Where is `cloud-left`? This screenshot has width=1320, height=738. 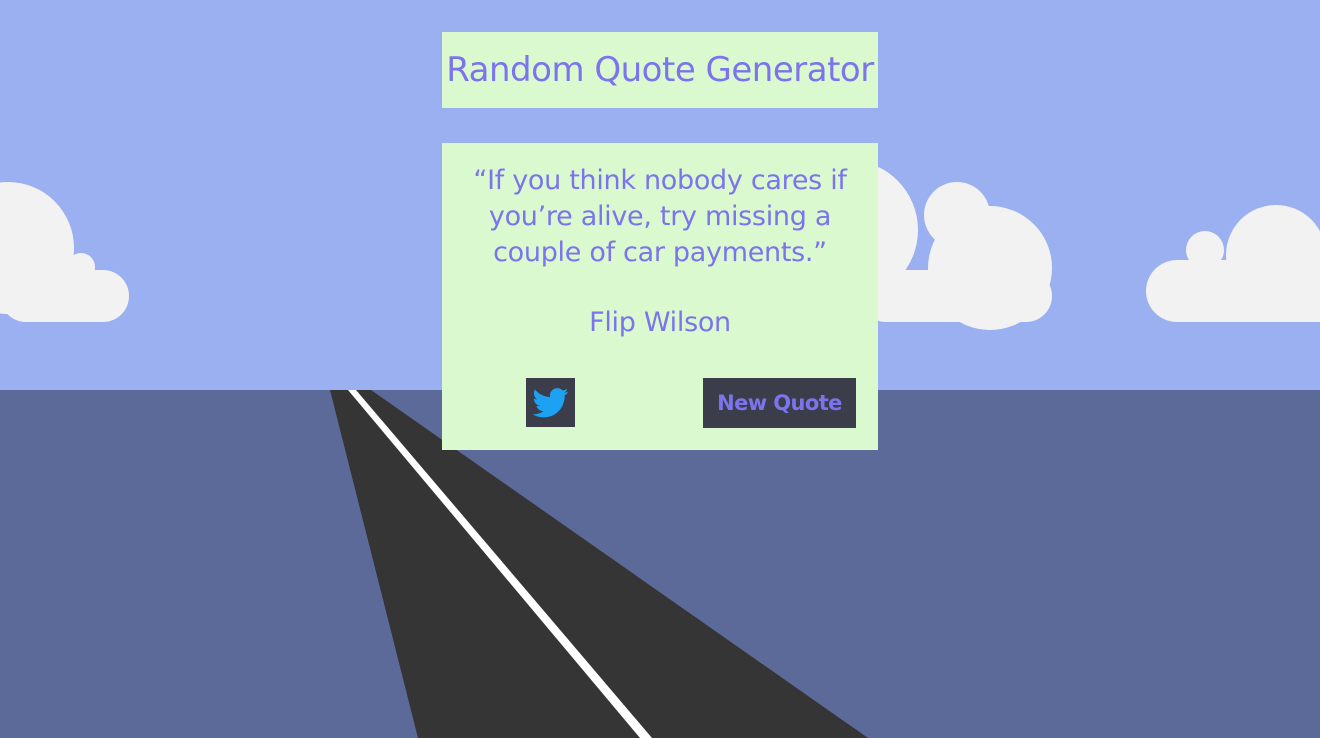 cloud-left is located at coordinates (64, 252).